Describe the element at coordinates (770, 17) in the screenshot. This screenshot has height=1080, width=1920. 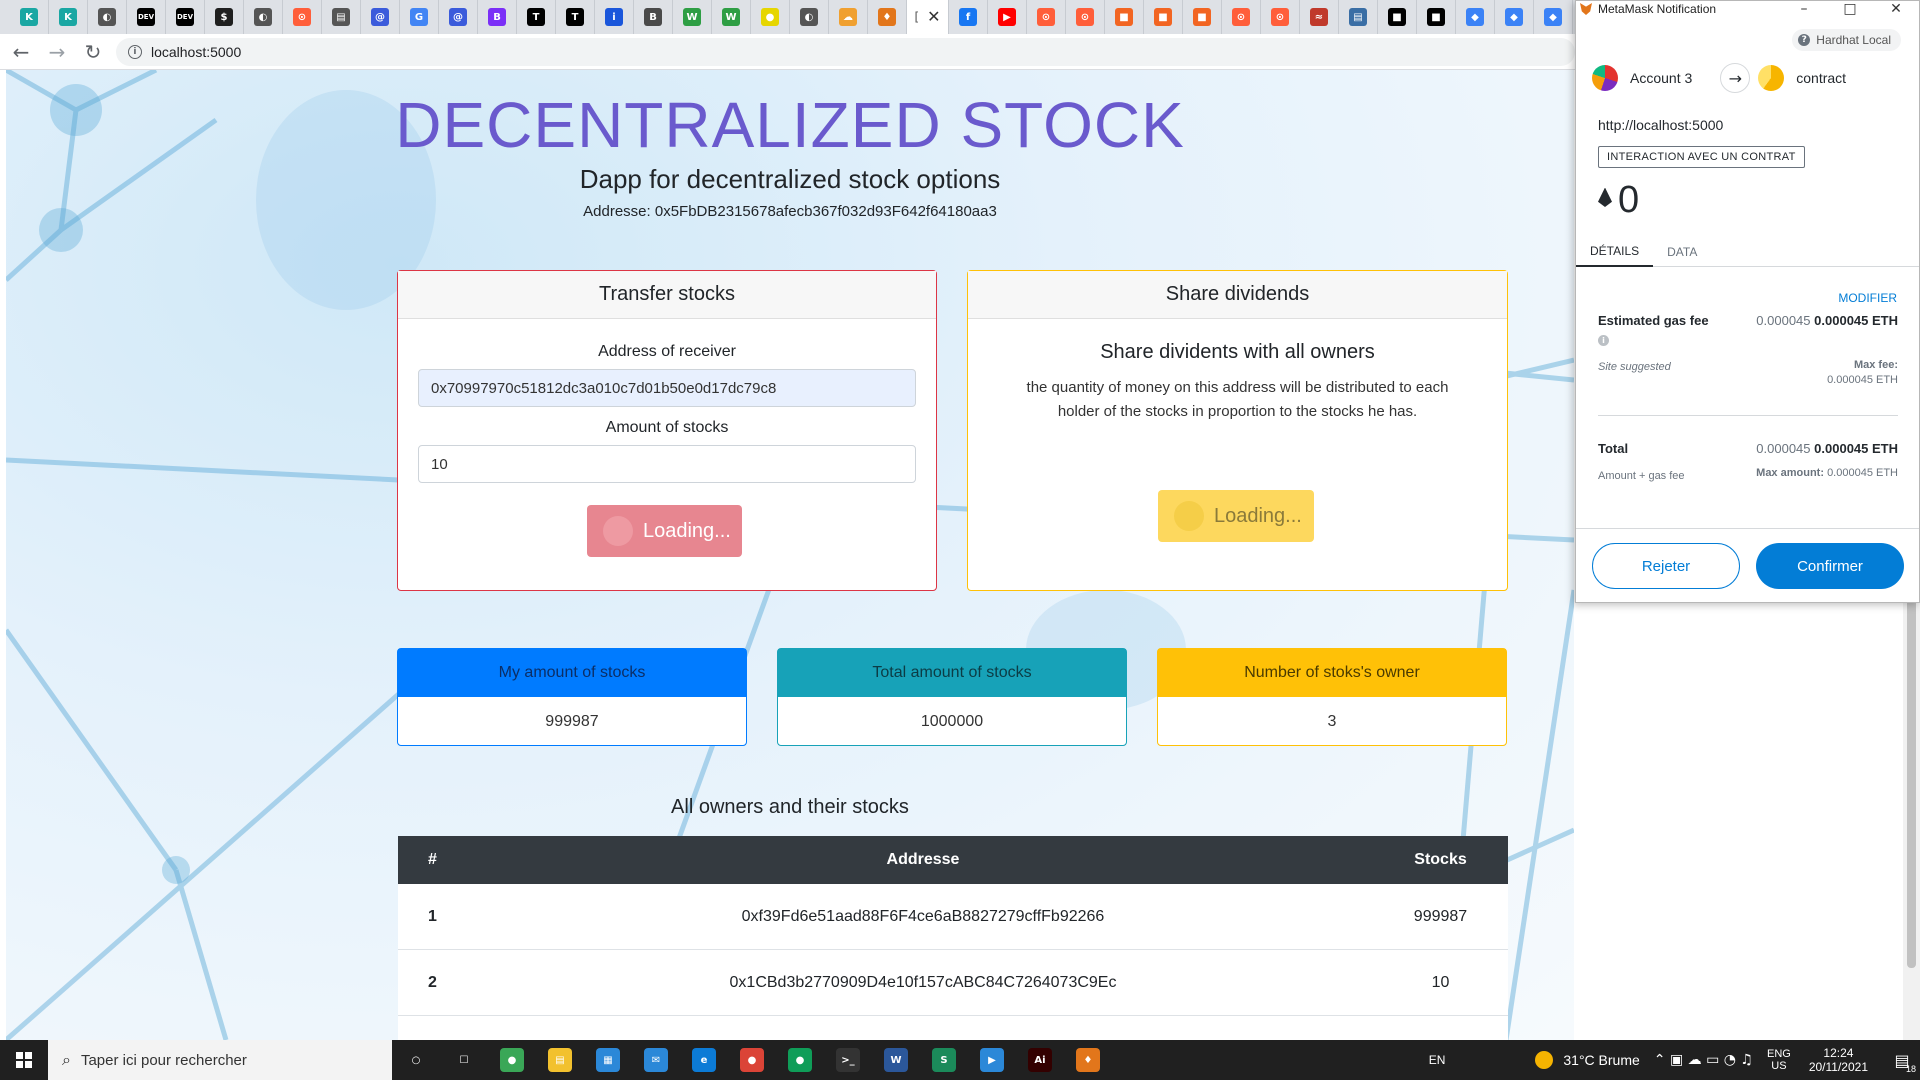
I see `tab-20: ●` at that location.